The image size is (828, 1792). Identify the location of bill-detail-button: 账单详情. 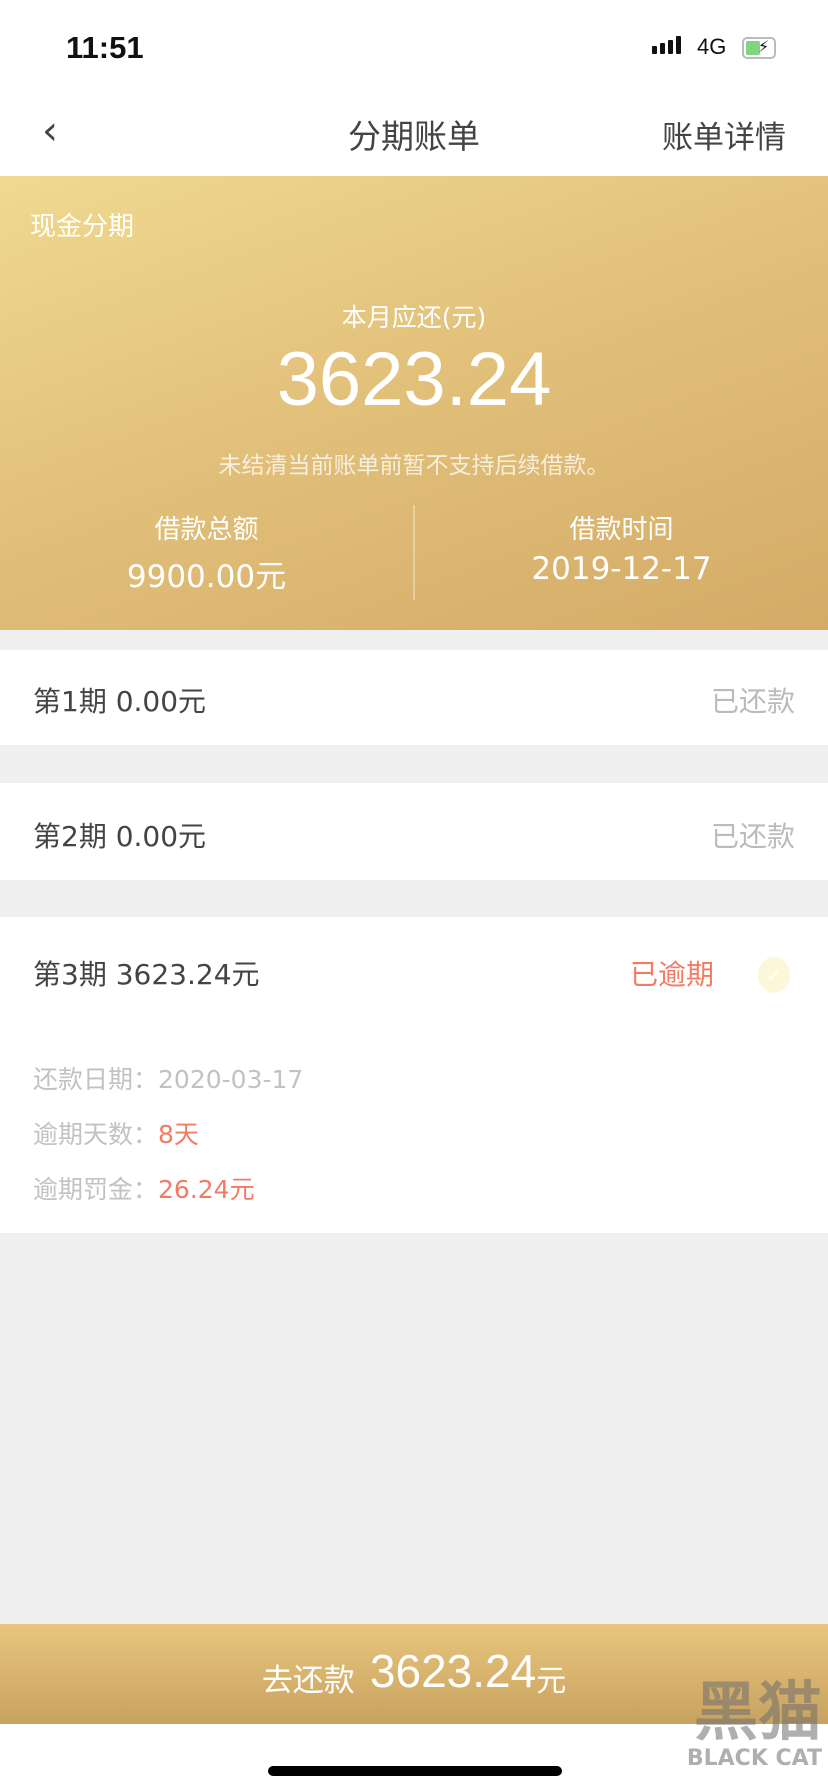
(724, 134).